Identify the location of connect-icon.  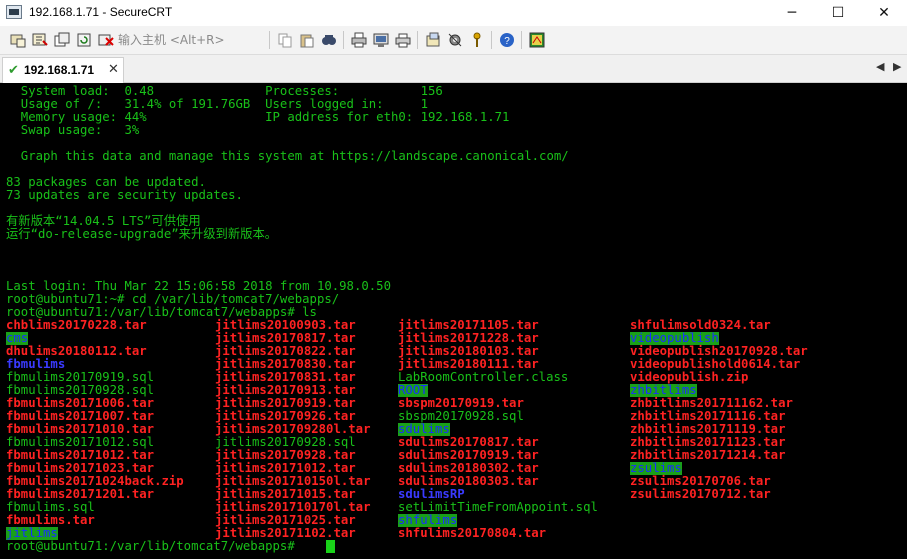
(18, 40).